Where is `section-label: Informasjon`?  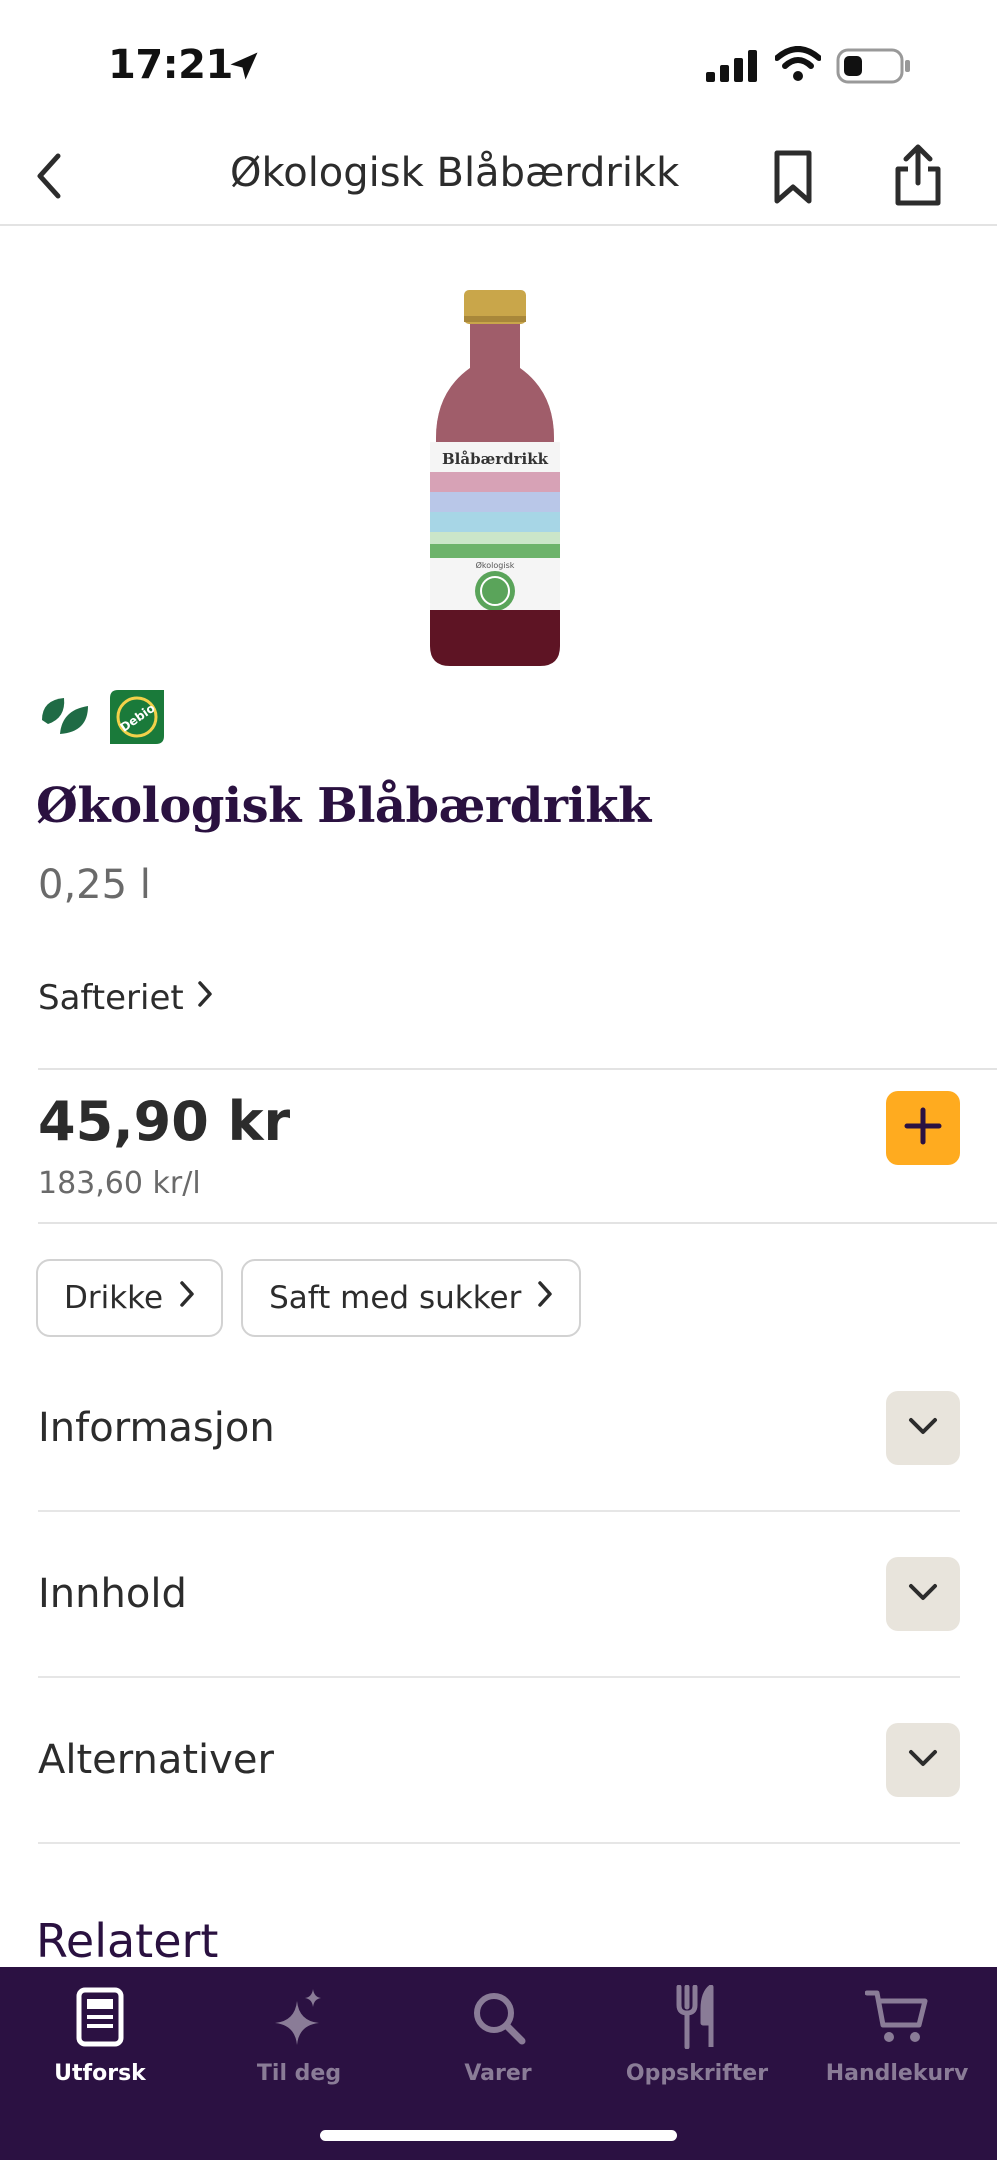 section-label: Informasjon is located at coordinates (156, 1428).